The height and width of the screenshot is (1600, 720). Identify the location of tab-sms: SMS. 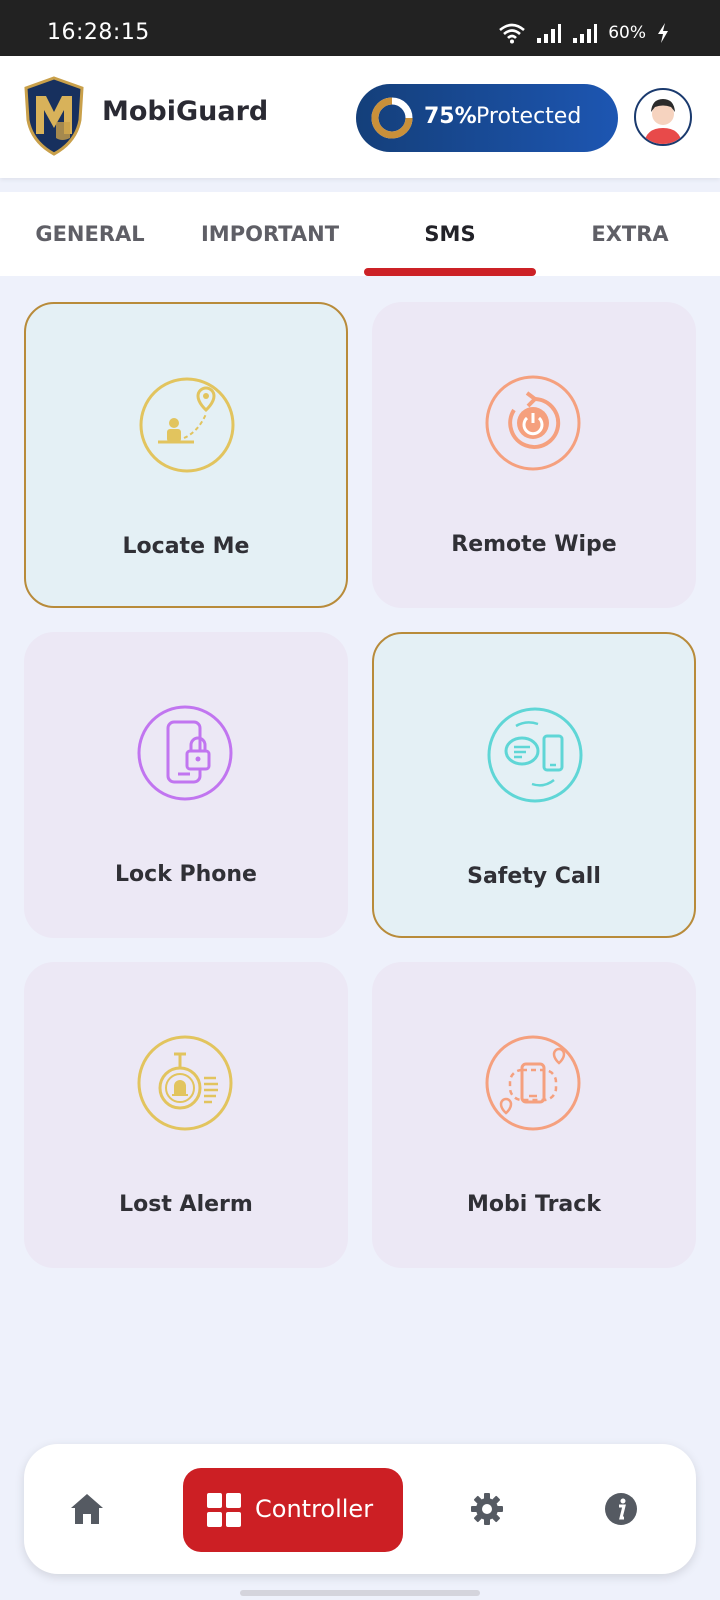
(450, 234).